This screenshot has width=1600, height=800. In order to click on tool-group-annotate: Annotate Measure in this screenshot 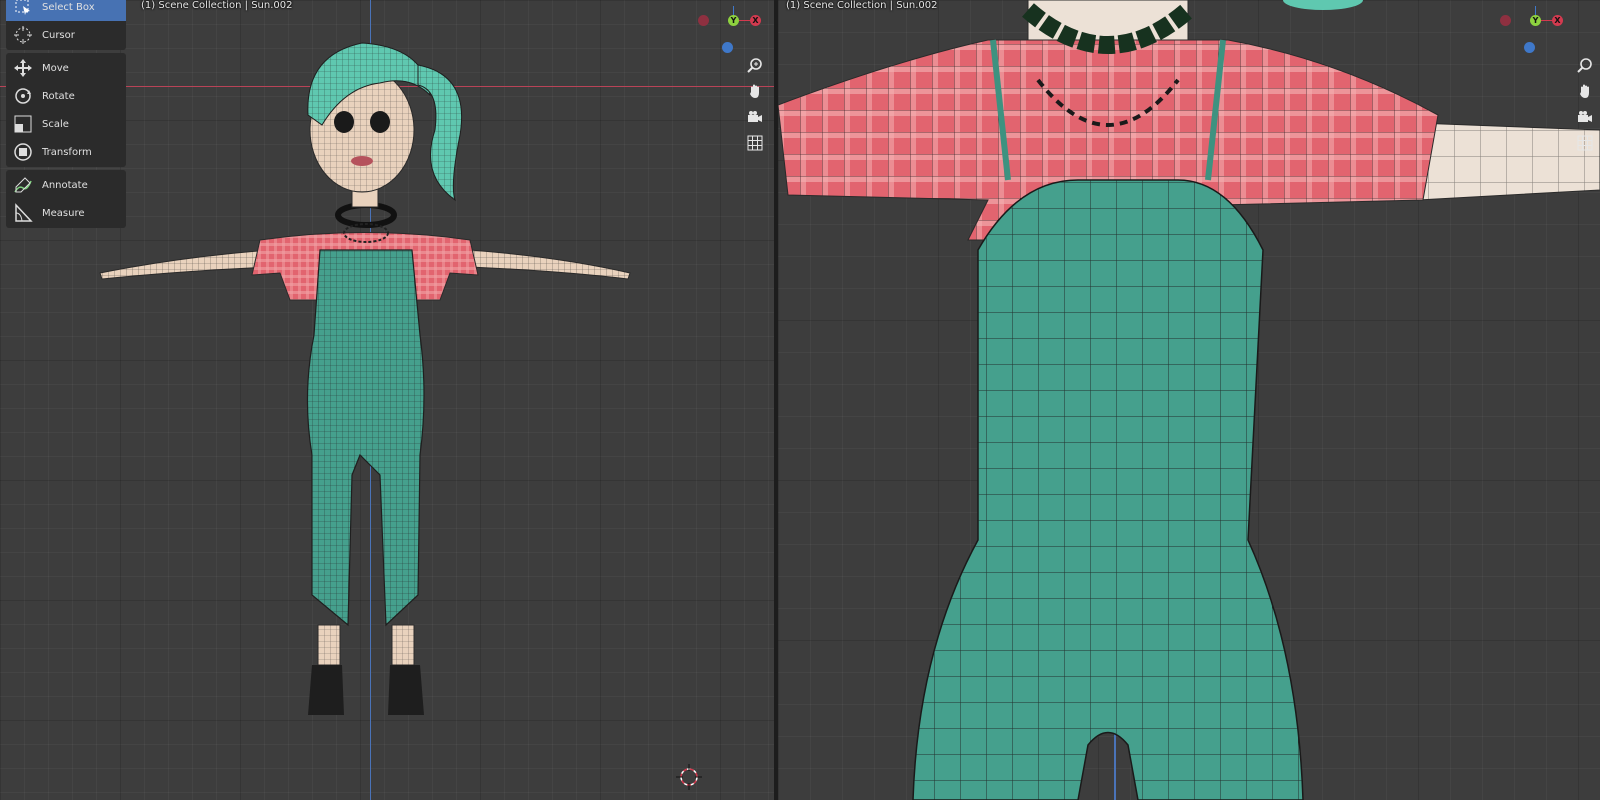, I will do `click(66, 199)`.